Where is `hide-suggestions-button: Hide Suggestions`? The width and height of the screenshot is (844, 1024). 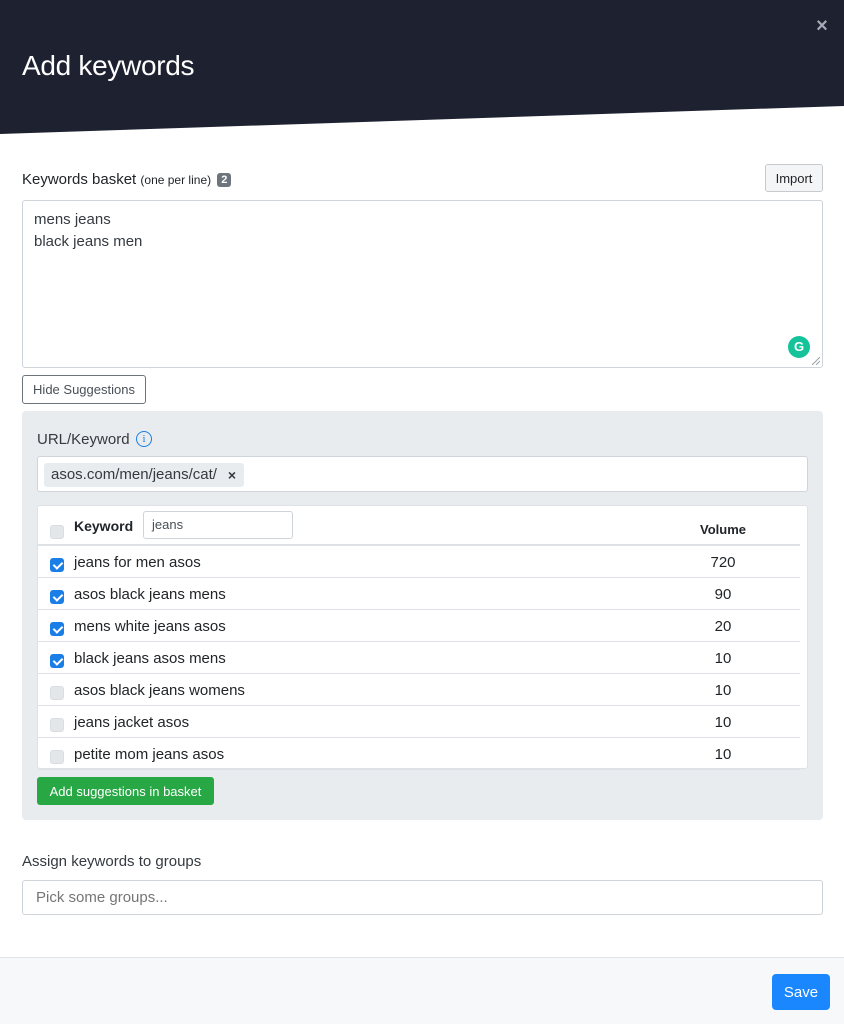
hide-suggestions-button: Hide Suggestions is located at coordinates (84, 389).